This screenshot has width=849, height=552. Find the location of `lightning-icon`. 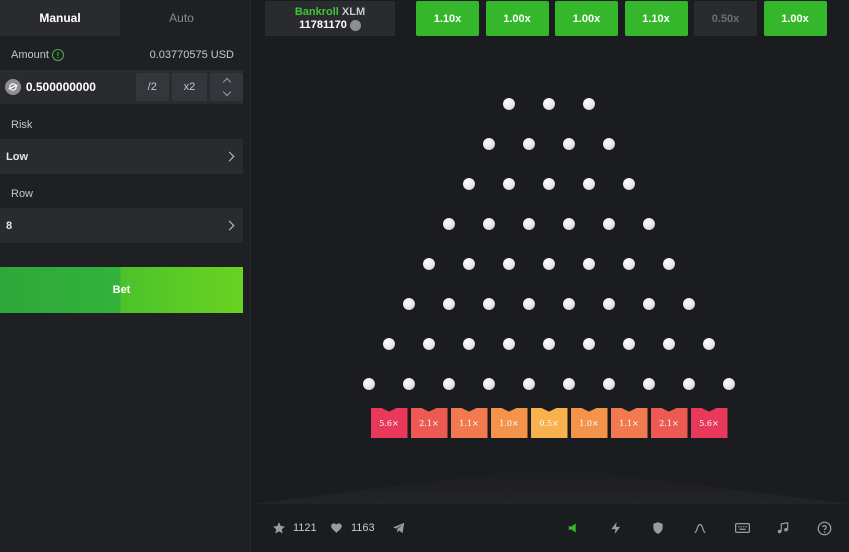

lightning-icon is located at coordinates (616, 528).